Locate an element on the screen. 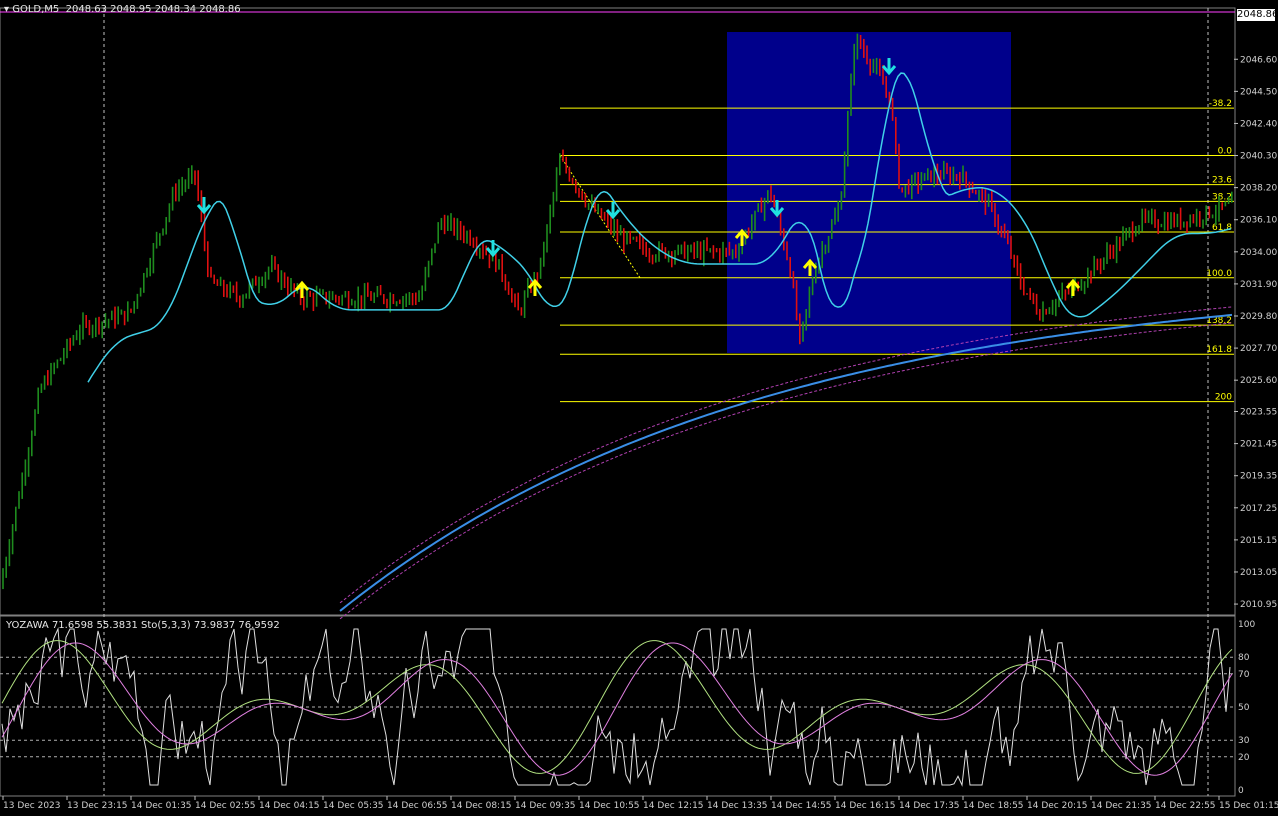 The width and height of the screenshot is (1278, 816). price-tick: 2013.05 is located at coordinates (1258, 573).